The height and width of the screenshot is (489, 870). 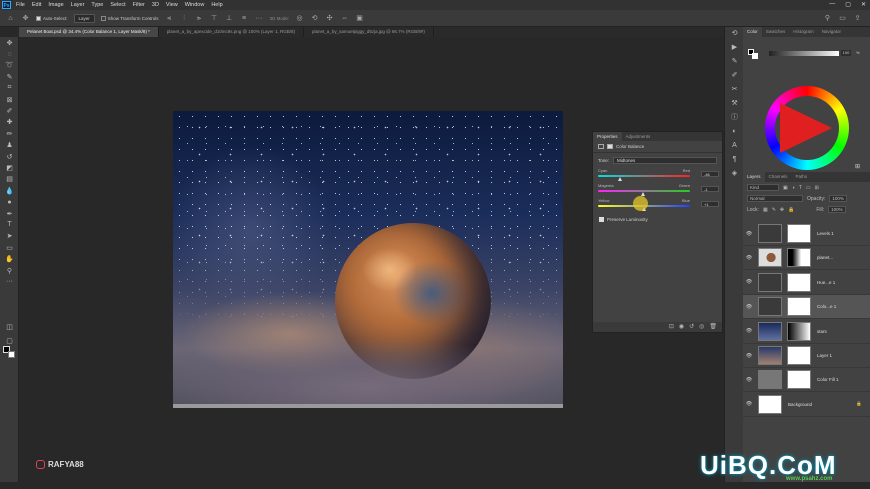 I want to click on more-options-icon: ···, so click(x=259, y=18).